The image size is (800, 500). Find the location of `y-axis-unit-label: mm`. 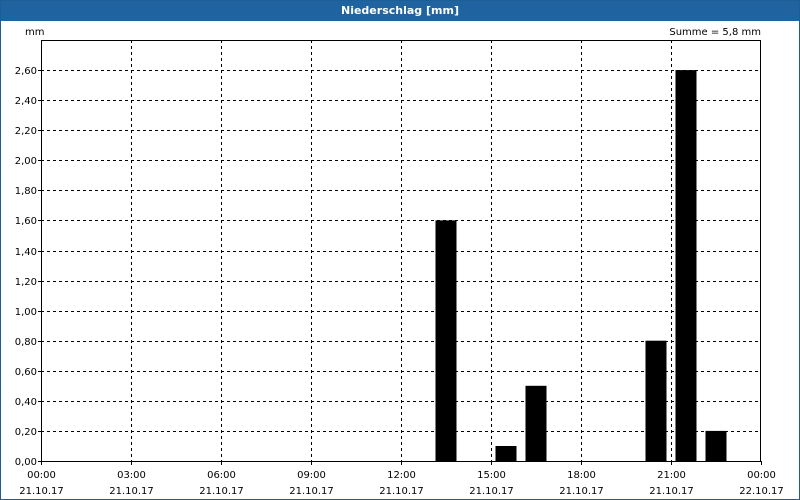

y-axis-unit-label: mm is located at coordinates (34, 32).